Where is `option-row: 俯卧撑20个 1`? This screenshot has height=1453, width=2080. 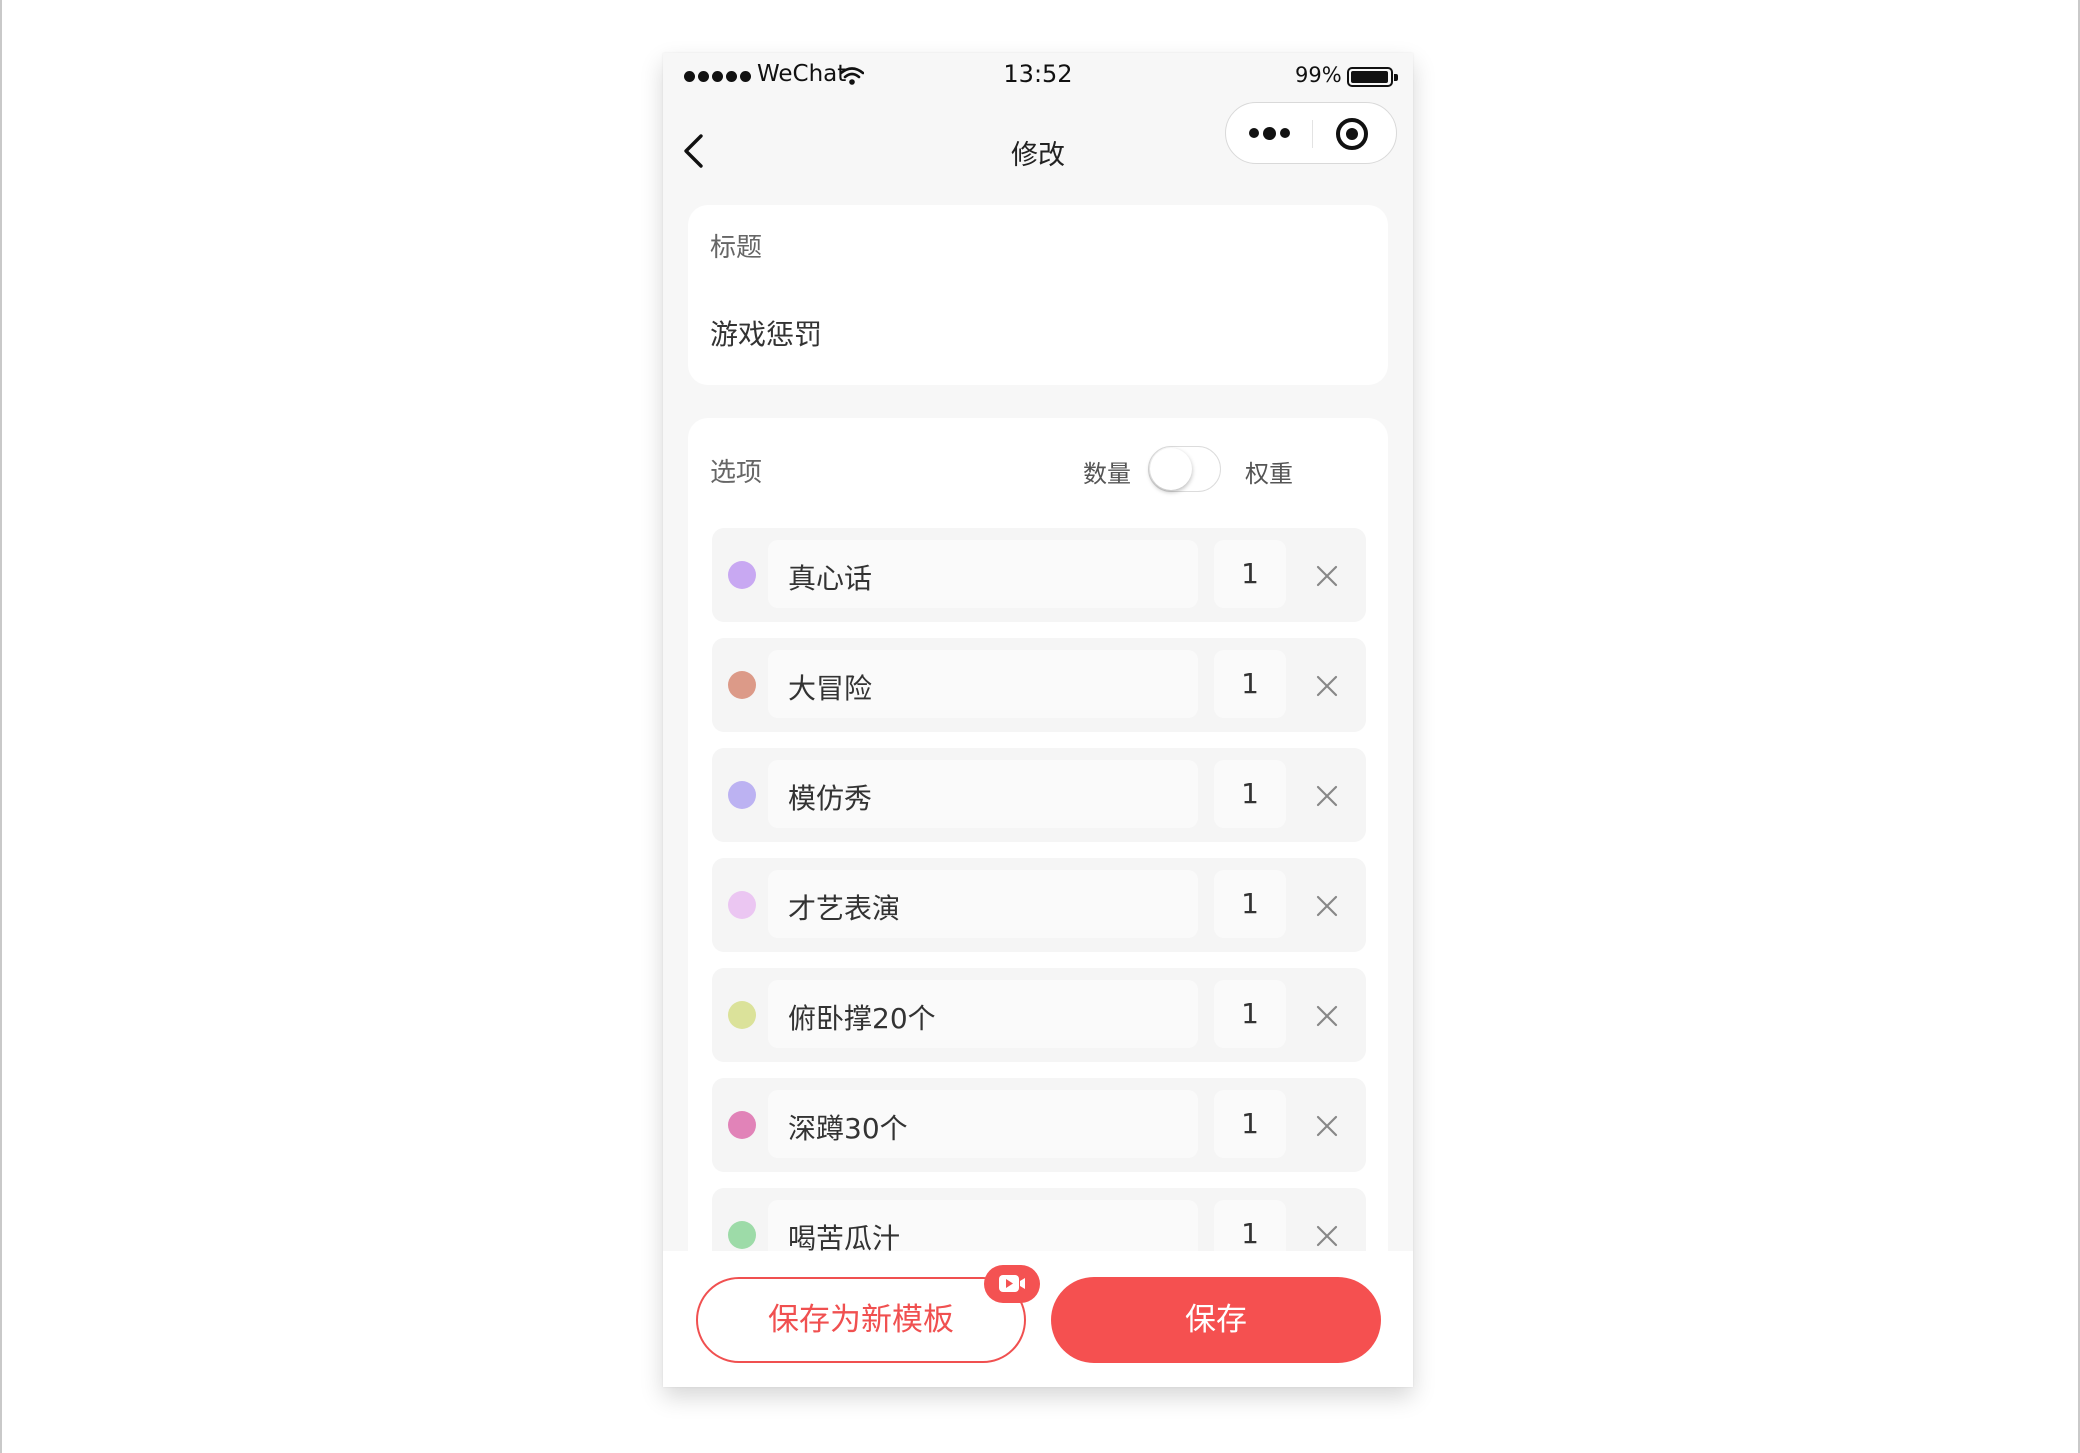
option-row: 俯卧撑20个 1 is located at coordinates (1039, 1015).